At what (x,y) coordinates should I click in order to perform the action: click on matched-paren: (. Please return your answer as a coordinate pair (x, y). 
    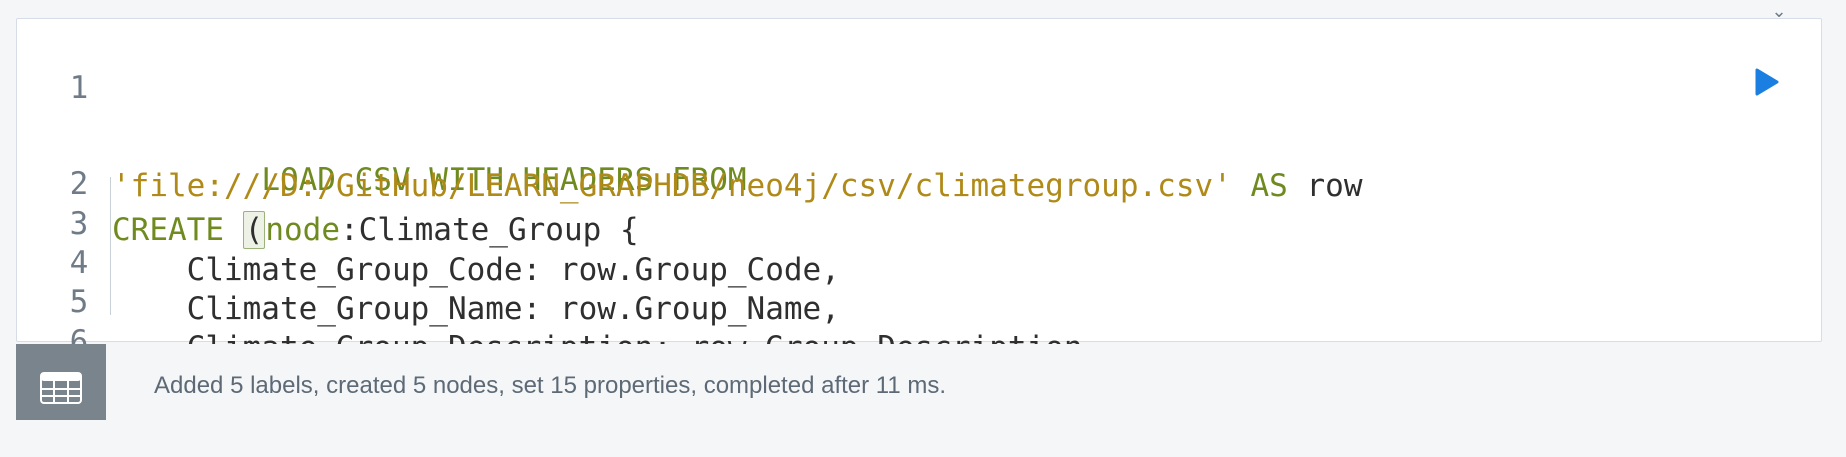
    Looking at the image, I should click on (254, 230).